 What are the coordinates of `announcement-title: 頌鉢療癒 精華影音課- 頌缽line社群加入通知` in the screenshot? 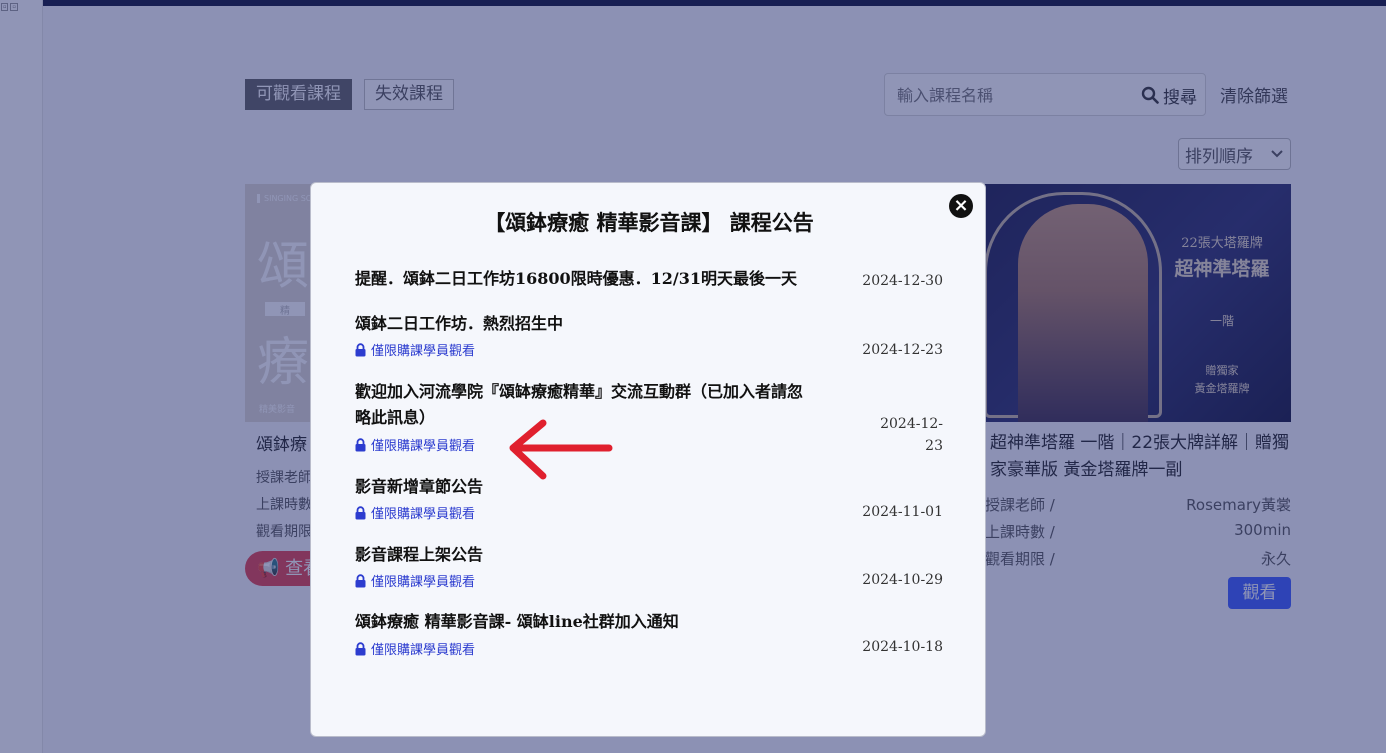 It's located at (517, 621).